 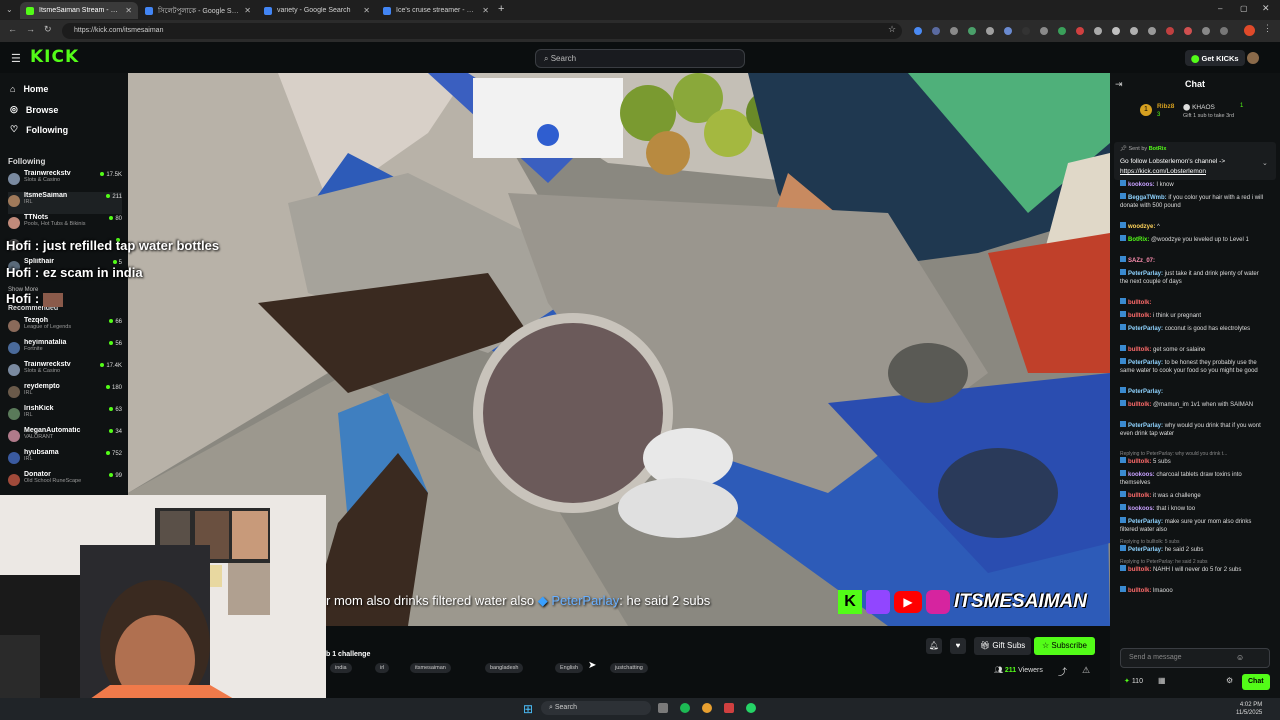 What do you see at coordinates (34, 109) in the screenshot?
I see `nav-browse: ◎ Browse` at bounding box center [34, 109].